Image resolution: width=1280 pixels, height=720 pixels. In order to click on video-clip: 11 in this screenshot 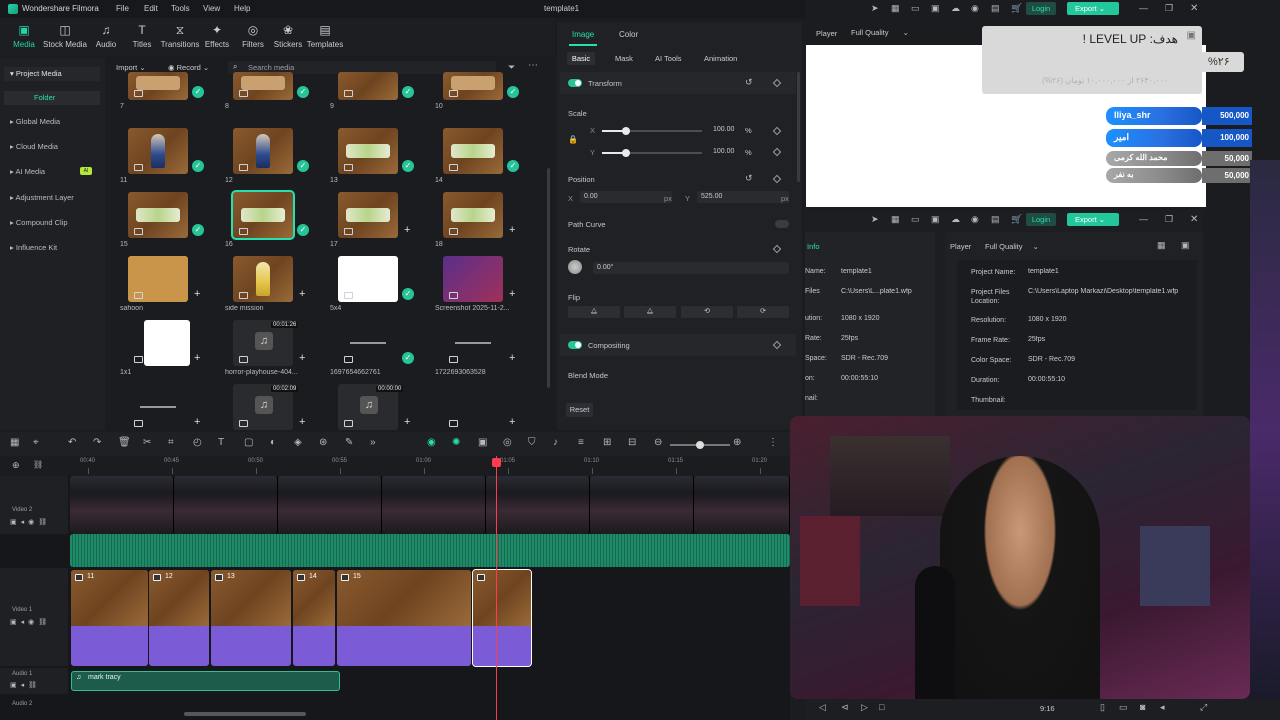, I will do `click(109, 618)`.